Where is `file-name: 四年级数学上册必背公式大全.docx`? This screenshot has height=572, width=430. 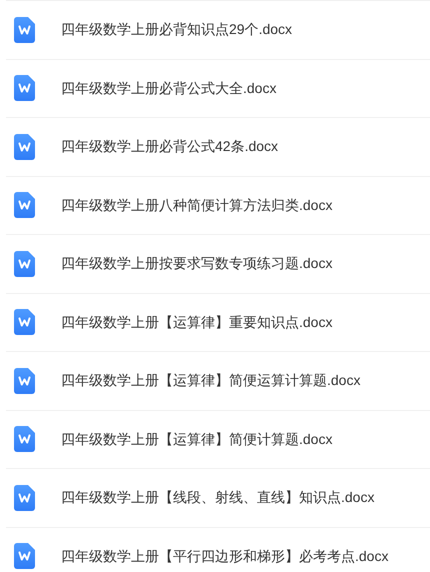 file-name: 四年级数学上册必背公式大全.docx is located at coordinates (168, 88).